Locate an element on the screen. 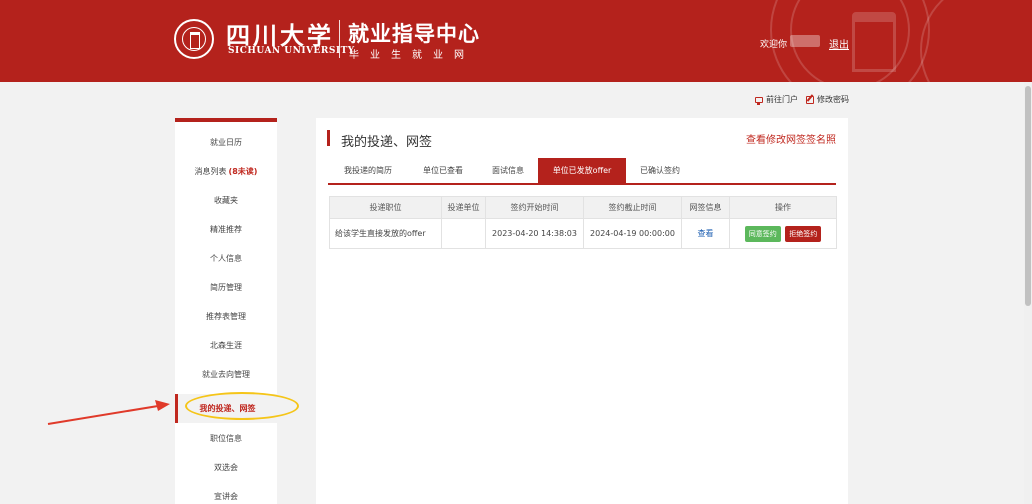  brand-divider is located at coordinates (339, 39).